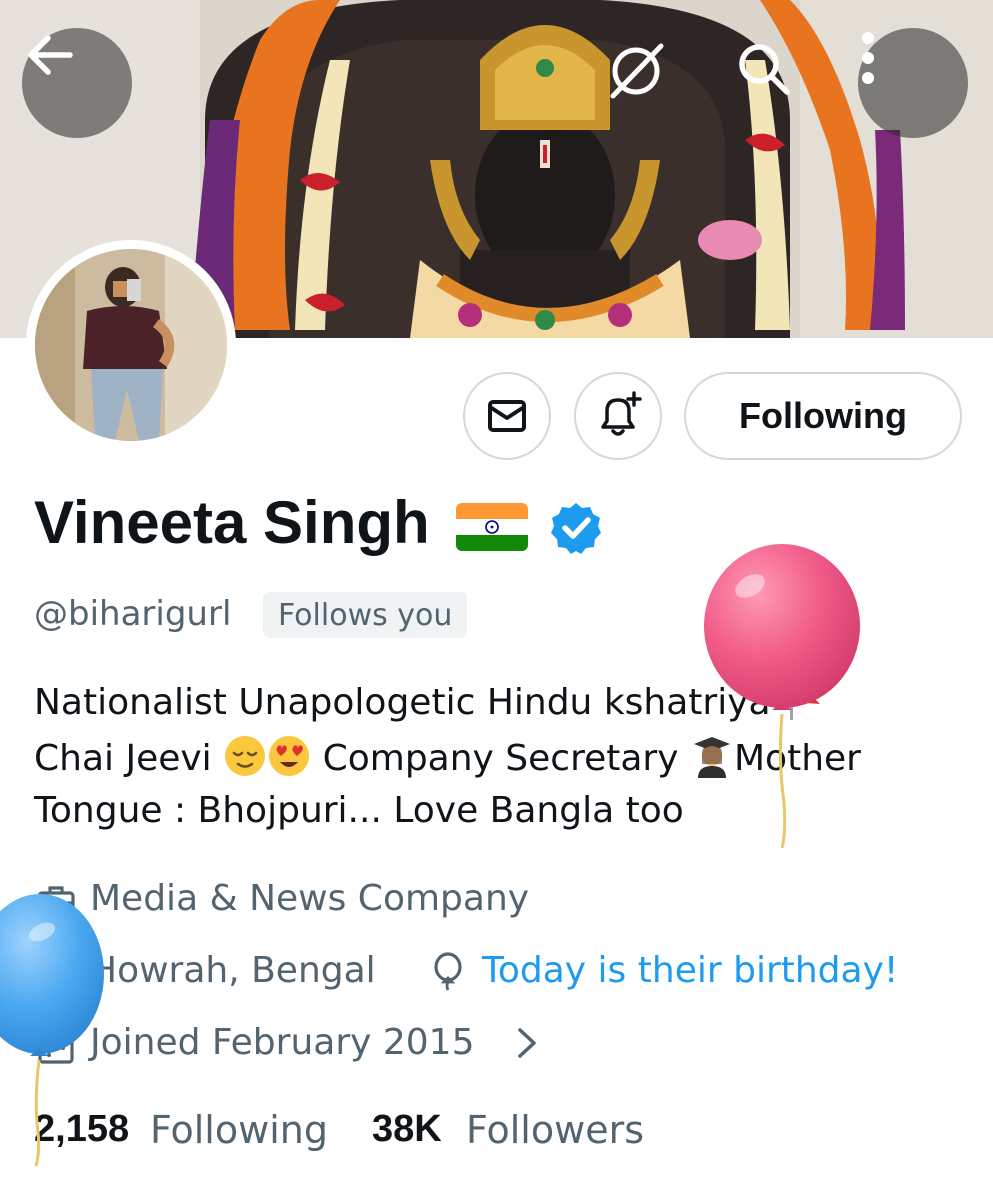  What do you see at coordinates (621, 413) in the screenshot?
I see `bell-plus-icon` at bounding box center [621, 413].